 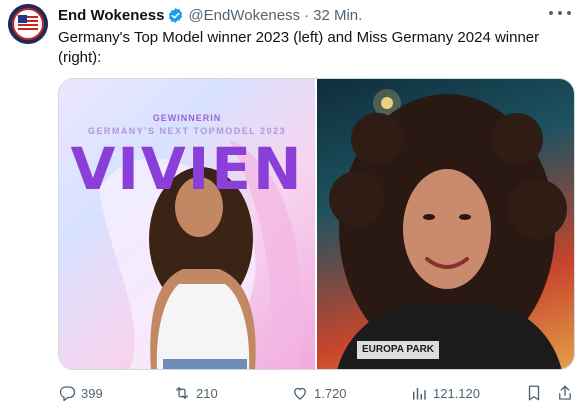 What do you see at coordinates (176, 15) in the screenshot?
I see `verified-badge-icon` at bounding box center [176, 15].